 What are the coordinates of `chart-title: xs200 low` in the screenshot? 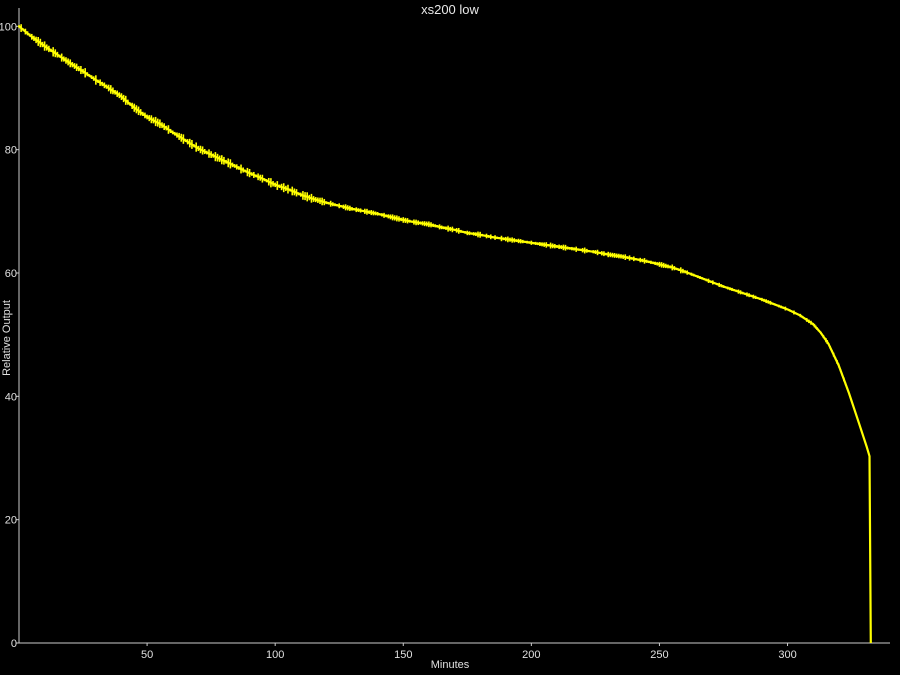 It's located at (450, 9).